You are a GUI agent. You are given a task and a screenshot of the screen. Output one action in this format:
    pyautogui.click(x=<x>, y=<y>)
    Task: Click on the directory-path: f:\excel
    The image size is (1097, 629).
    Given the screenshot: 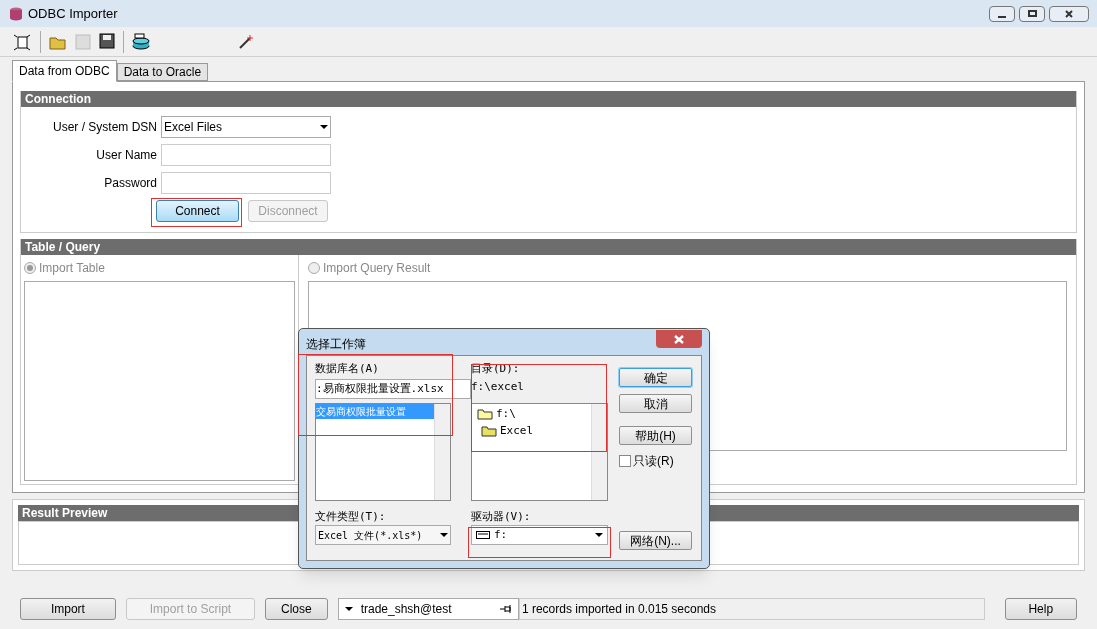 What is the action you would take?
    pyautogui.click(x=498, y=387)
    